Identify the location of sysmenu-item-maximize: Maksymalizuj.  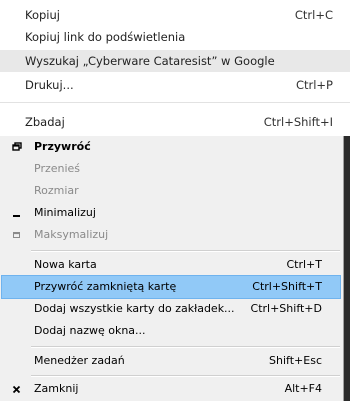
(171, 235).